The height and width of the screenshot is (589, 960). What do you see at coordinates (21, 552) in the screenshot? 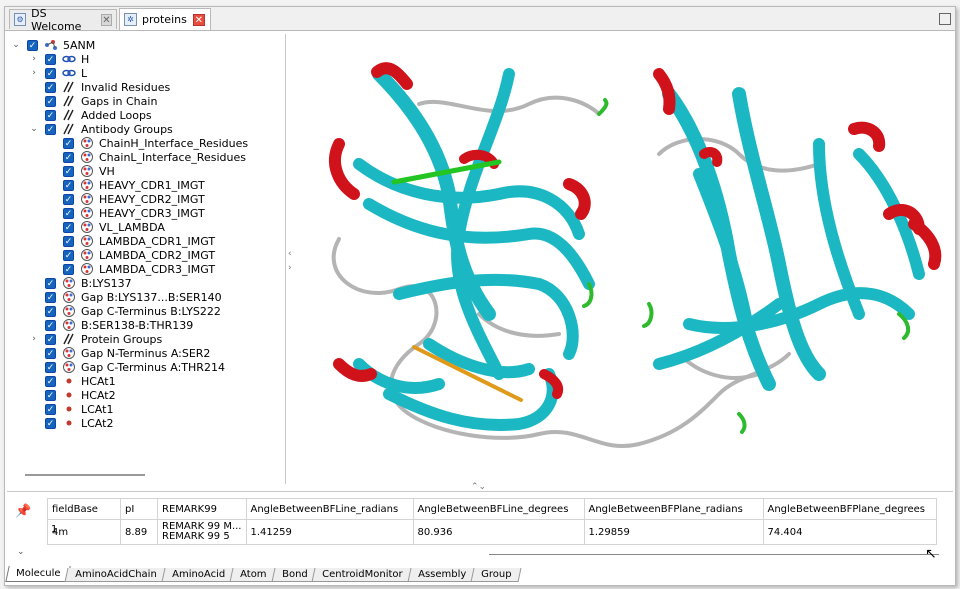
I see `chevron-down-icon: ⌄` at bounding box center [21, 552].